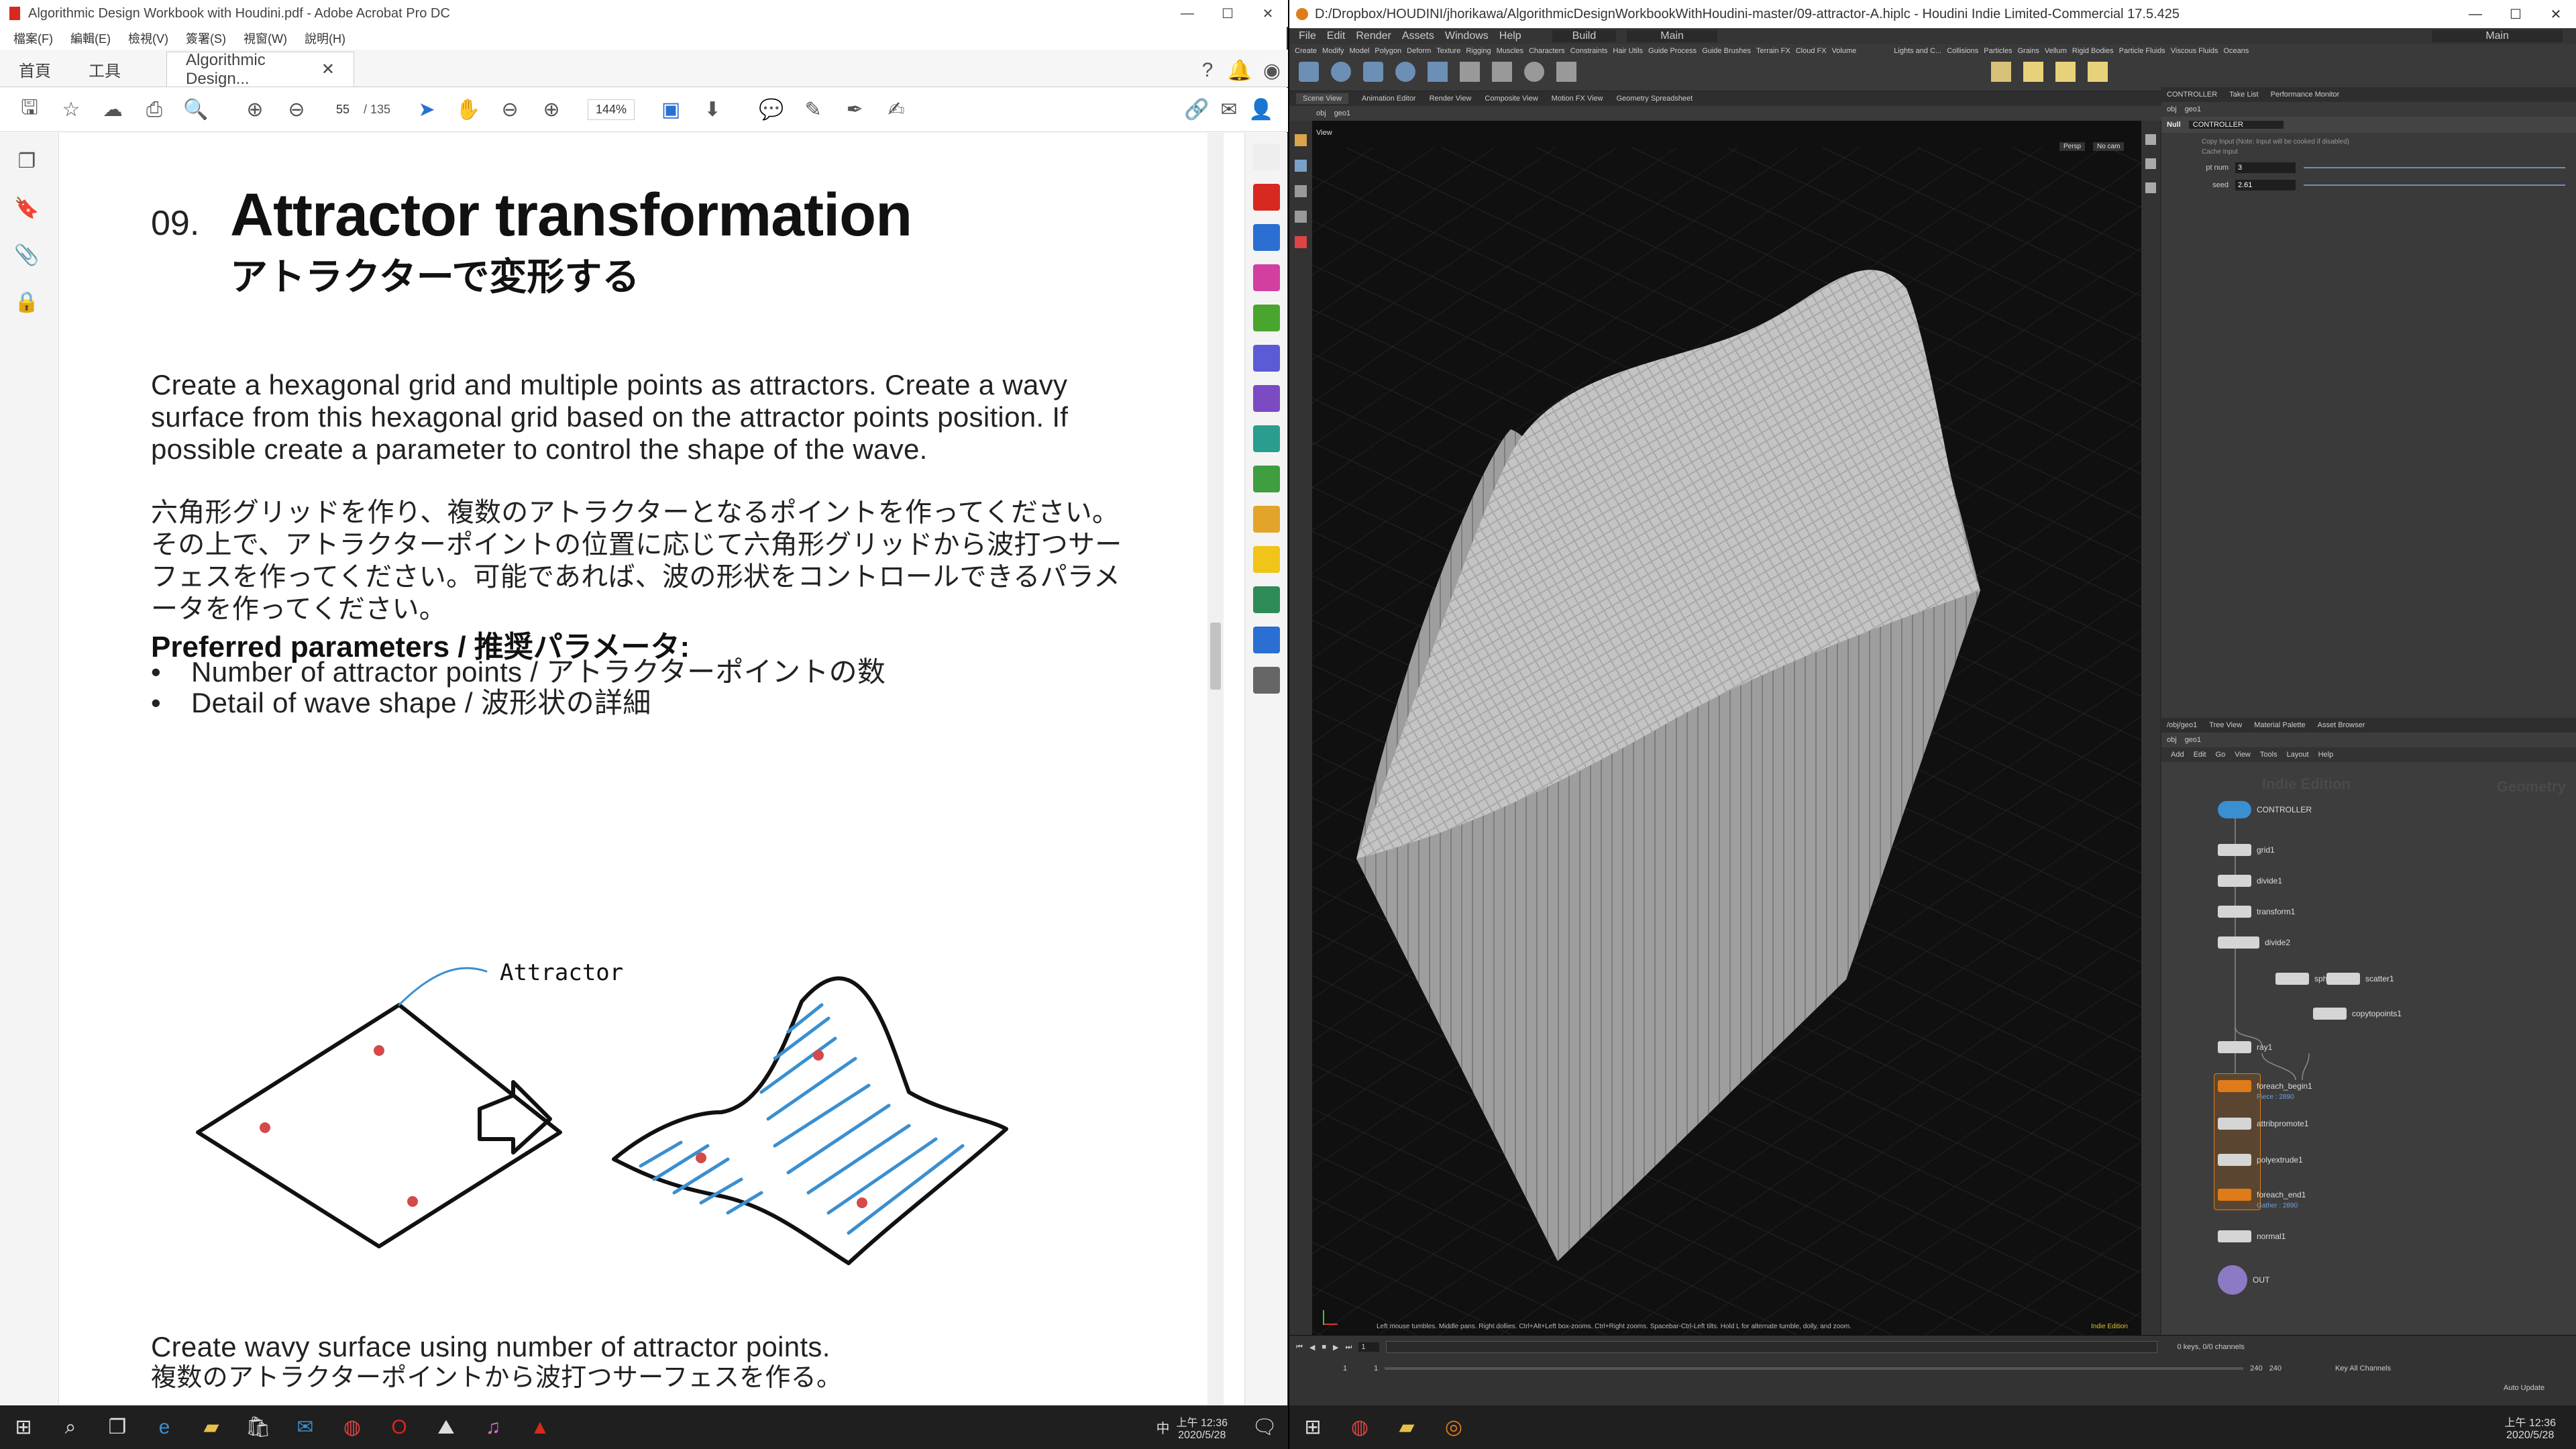  What do you see at coordinates (325, 38) in the screenshot?
I see `menu-help: 說明(H)` at bounding box center [325, 38].